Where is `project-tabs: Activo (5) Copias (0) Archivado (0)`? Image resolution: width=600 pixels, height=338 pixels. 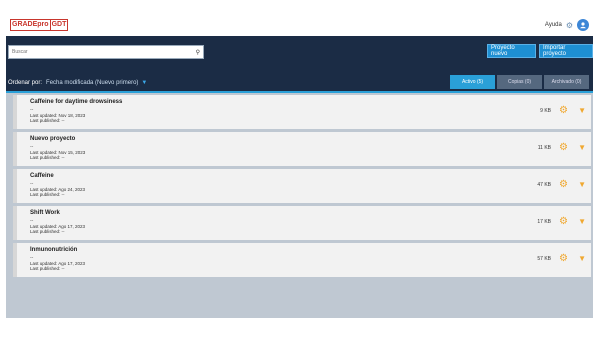
project-tabs: Activo (5) Copias (0) Archivado (0) is located at coordinates (519, 82).